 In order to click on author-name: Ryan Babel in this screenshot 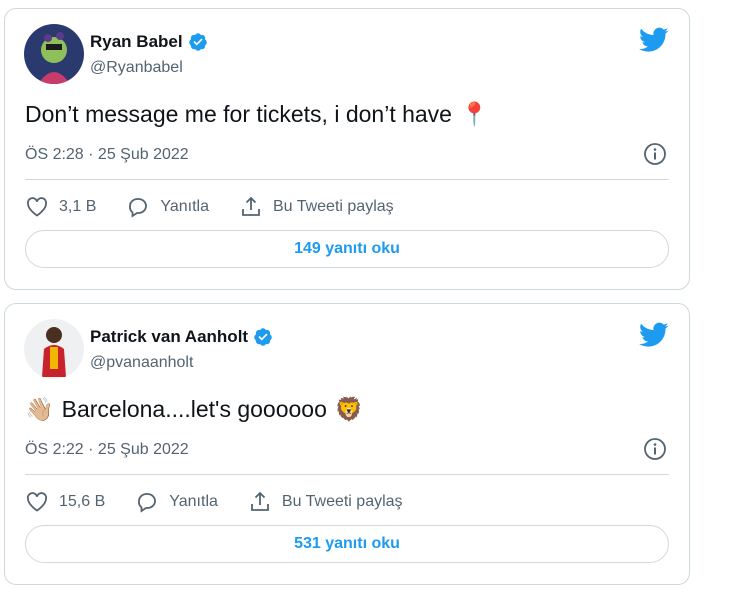, I will do `click(136, 42)`.